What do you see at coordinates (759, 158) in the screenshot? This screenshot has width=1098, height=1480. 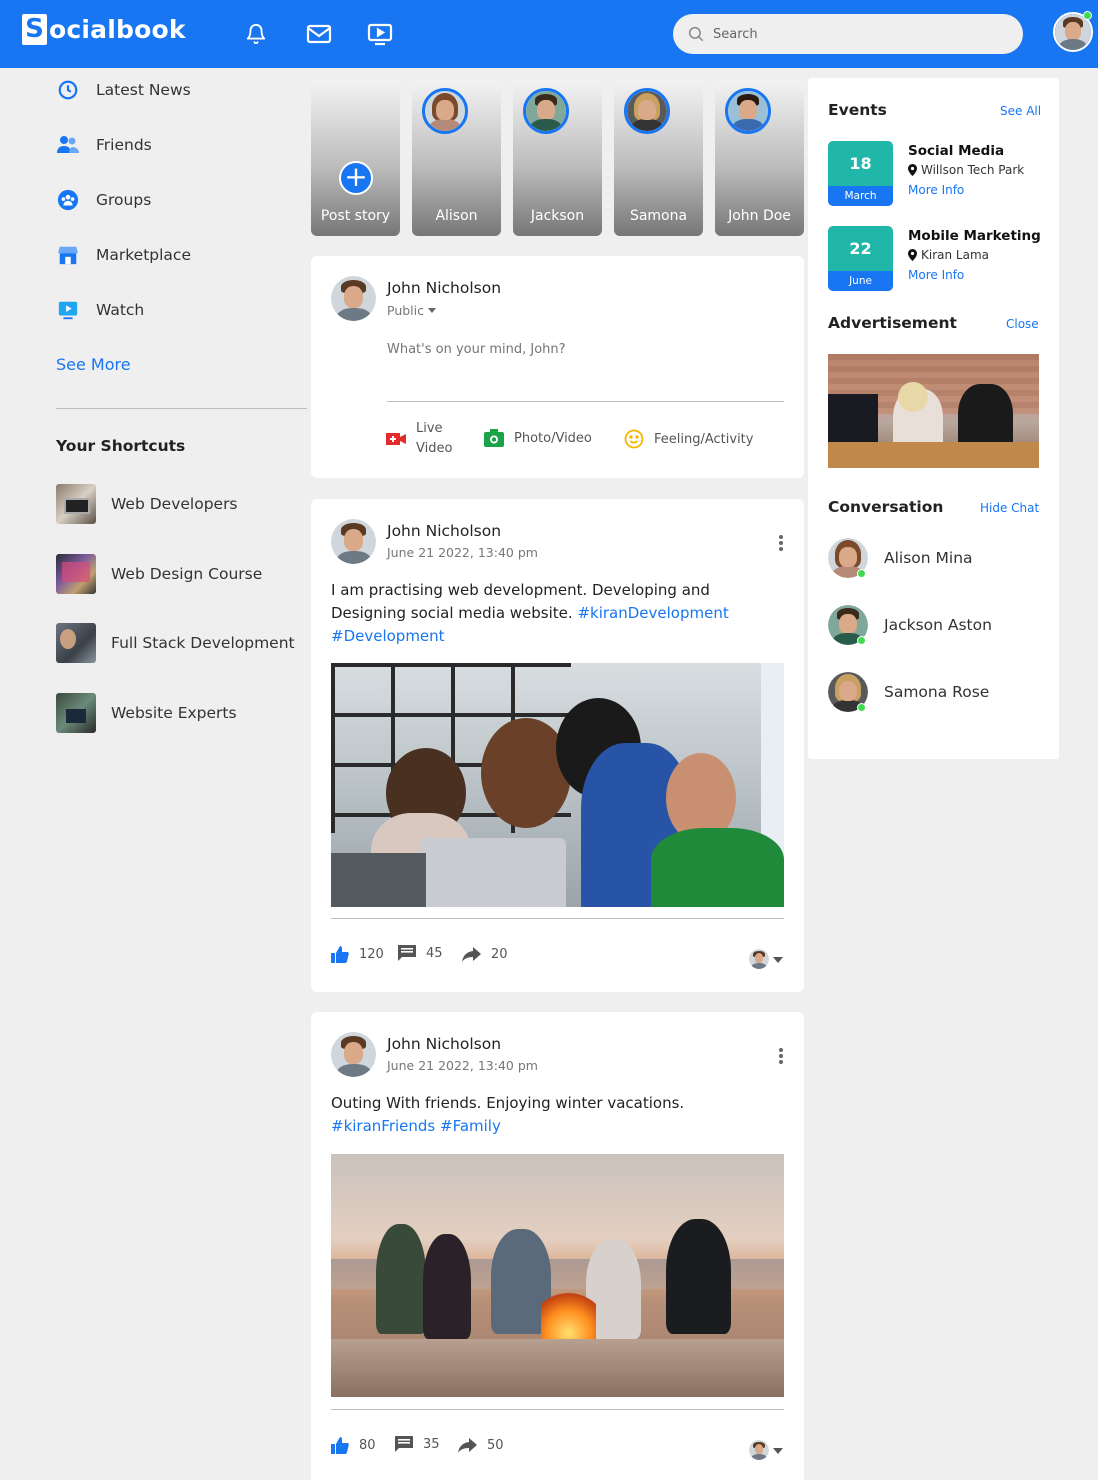 I see `story-john-doe: John Doe` at bounding box center [759, 158].